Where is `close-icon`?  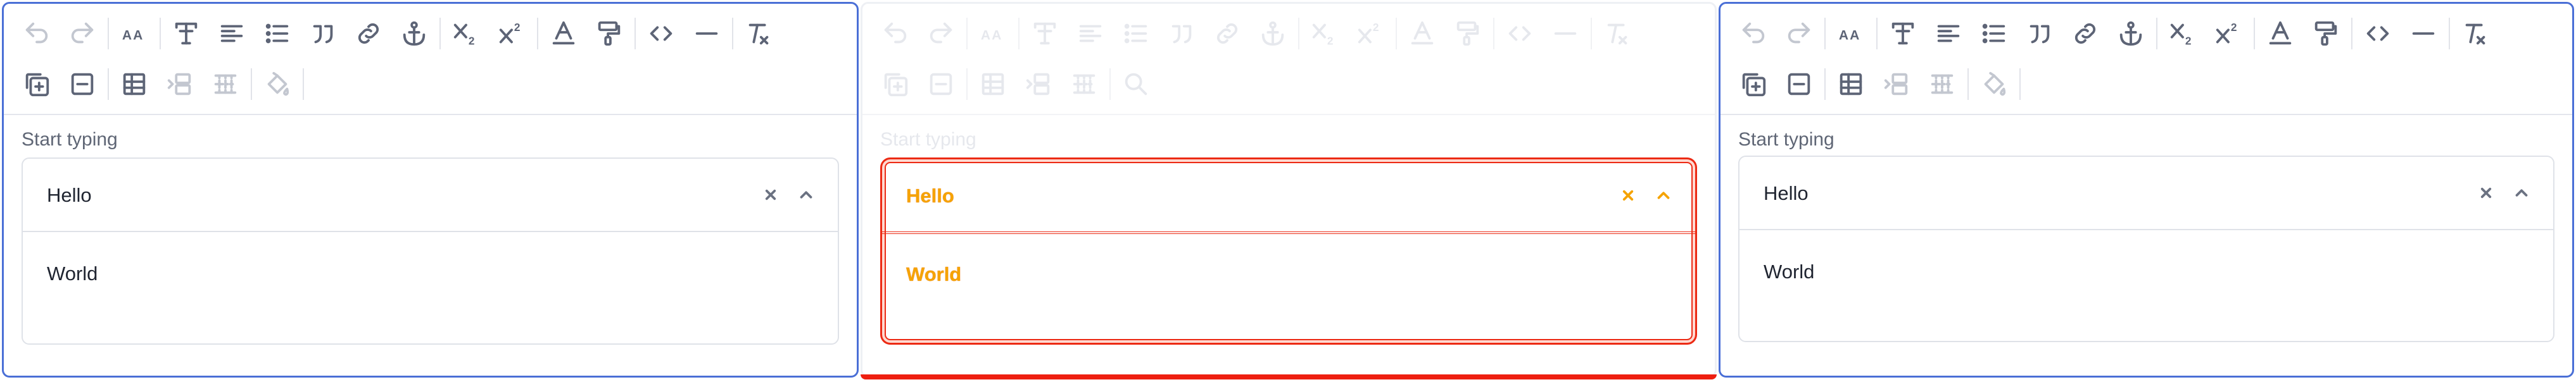 close-icon is located at coordinates (770, 194).